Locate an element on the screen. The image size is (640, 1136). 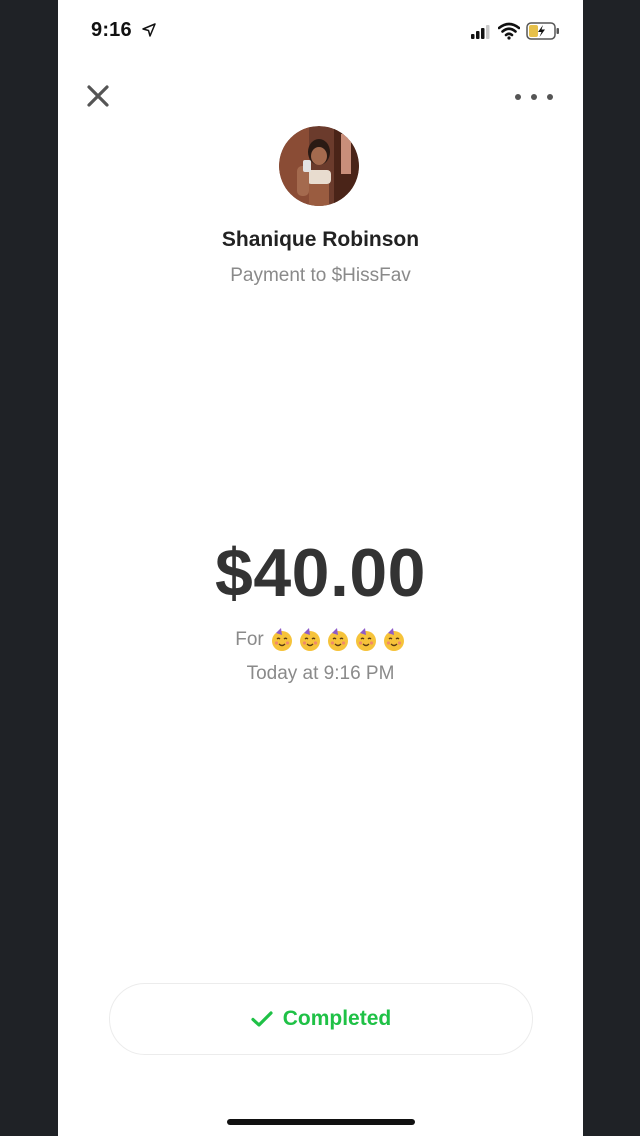
completed-status-button: Completed is located at coordinates (321, 1019).